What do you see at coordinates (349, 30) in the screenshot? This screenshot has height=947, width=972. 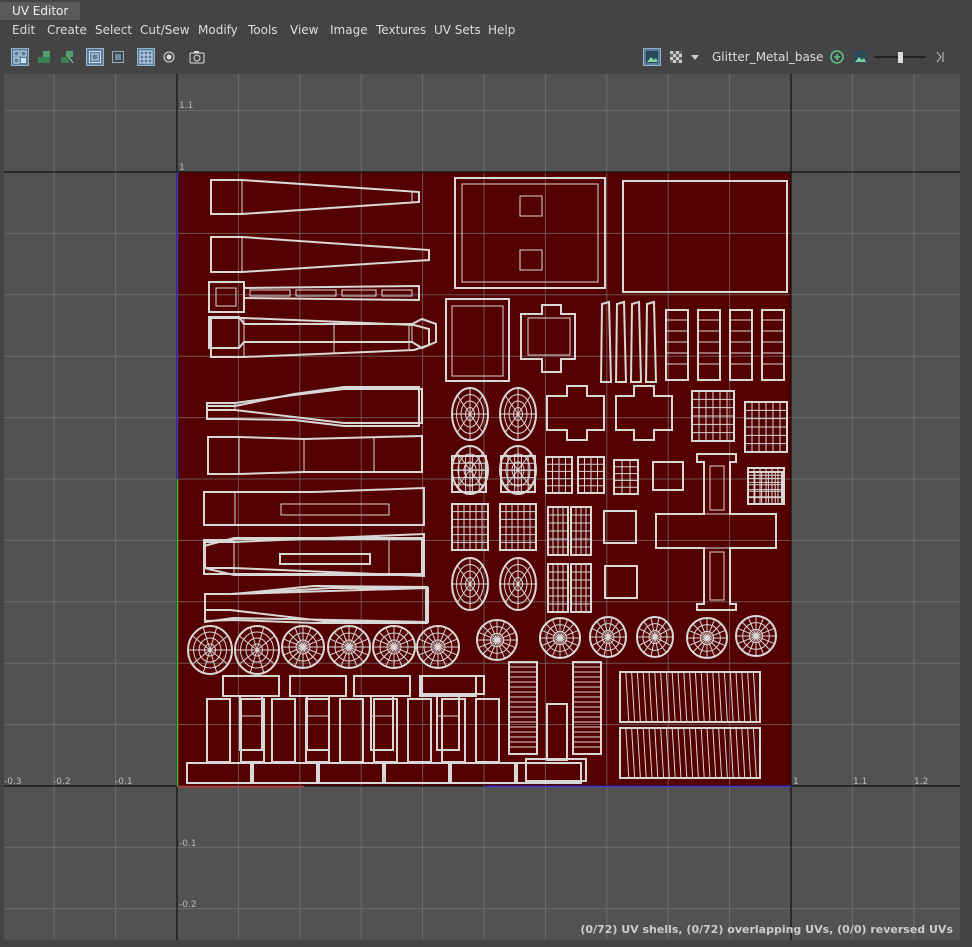 I see `menu-image: Image` at bounding box center [349, 30].